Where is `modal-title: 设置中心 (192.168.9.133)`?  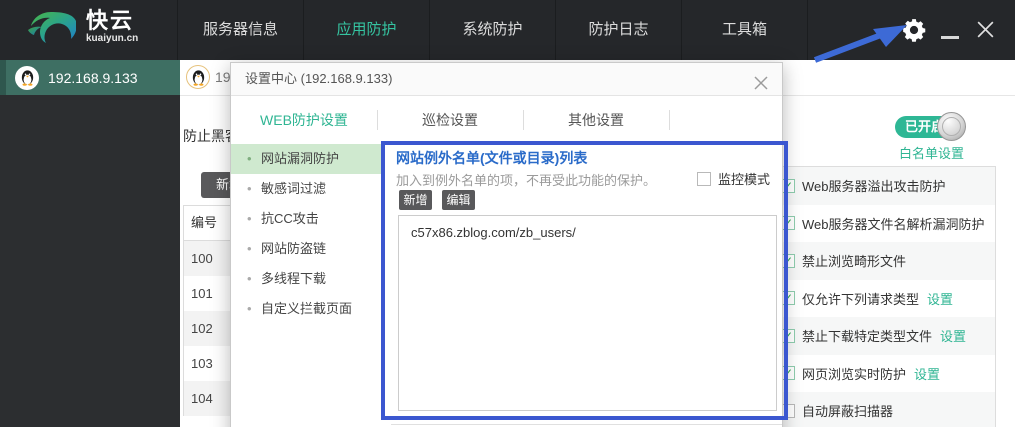
modal-title: 设置中心 (192.168.9.133) is located at coordinates (319, 78).